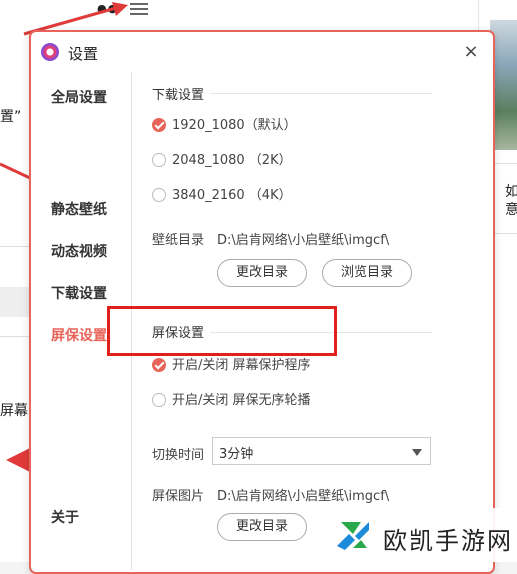 Image resolution: width=517 pixels, height=574 pixels. What do you see at coordinates (353, 536) in the screenshot?
I see `watermark-logo-icon` at bounding box center [353, 536].